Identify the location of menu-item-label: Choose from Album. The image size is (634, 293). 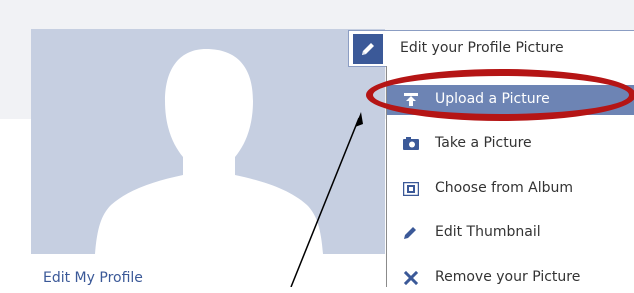
(504, 188).